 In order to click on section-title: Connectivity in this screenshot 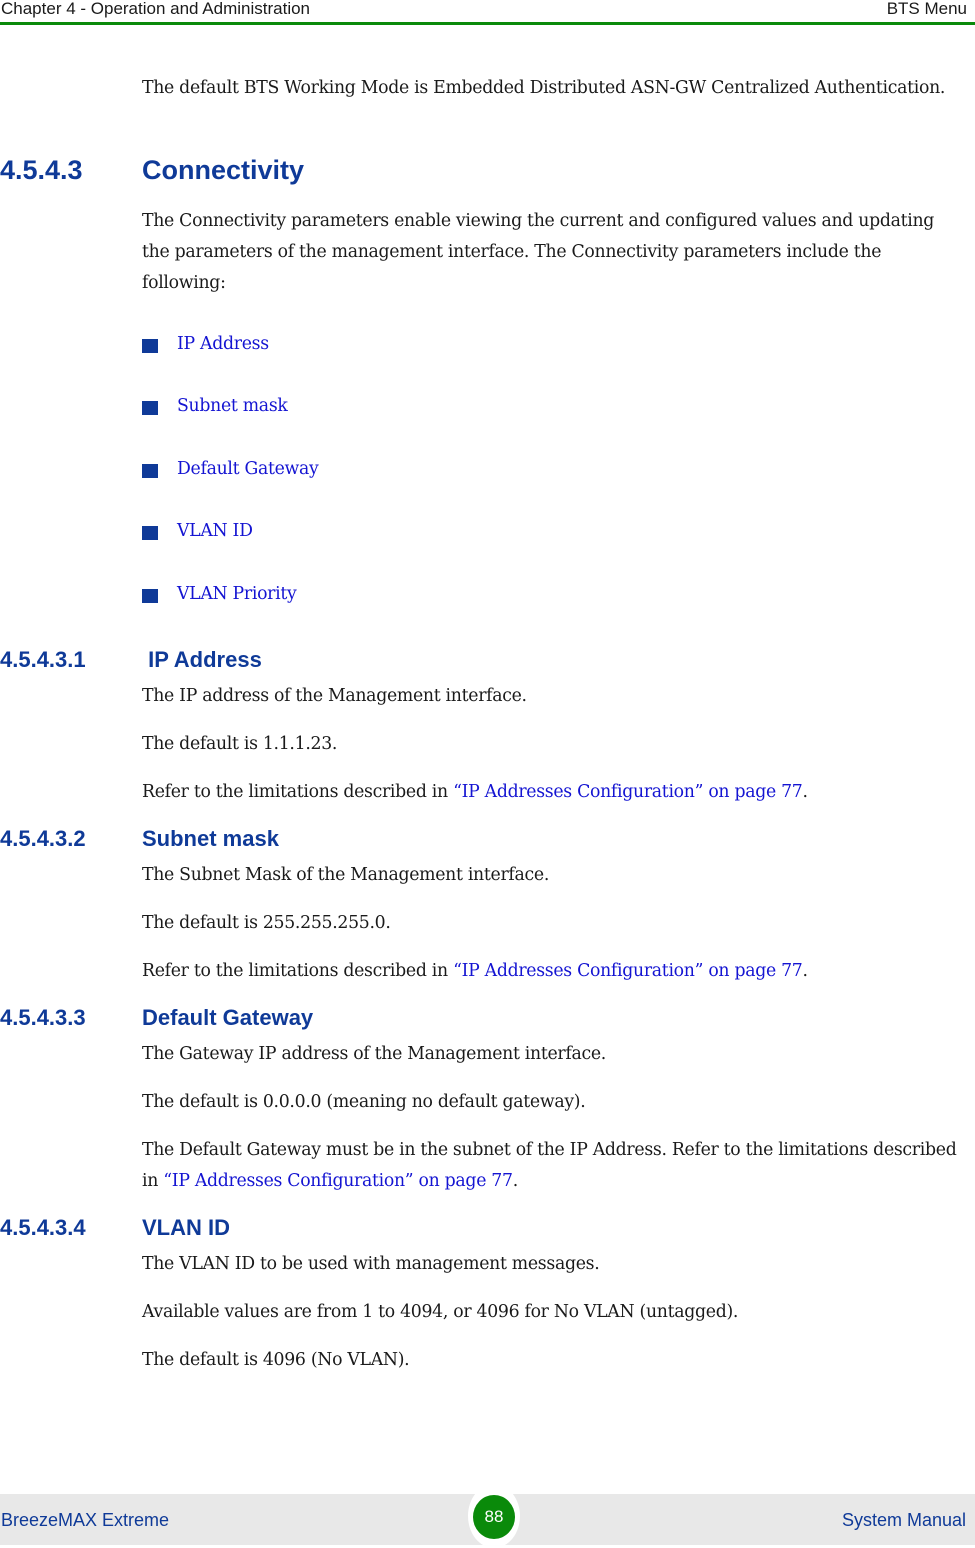, I will do `click(223, 170)`.